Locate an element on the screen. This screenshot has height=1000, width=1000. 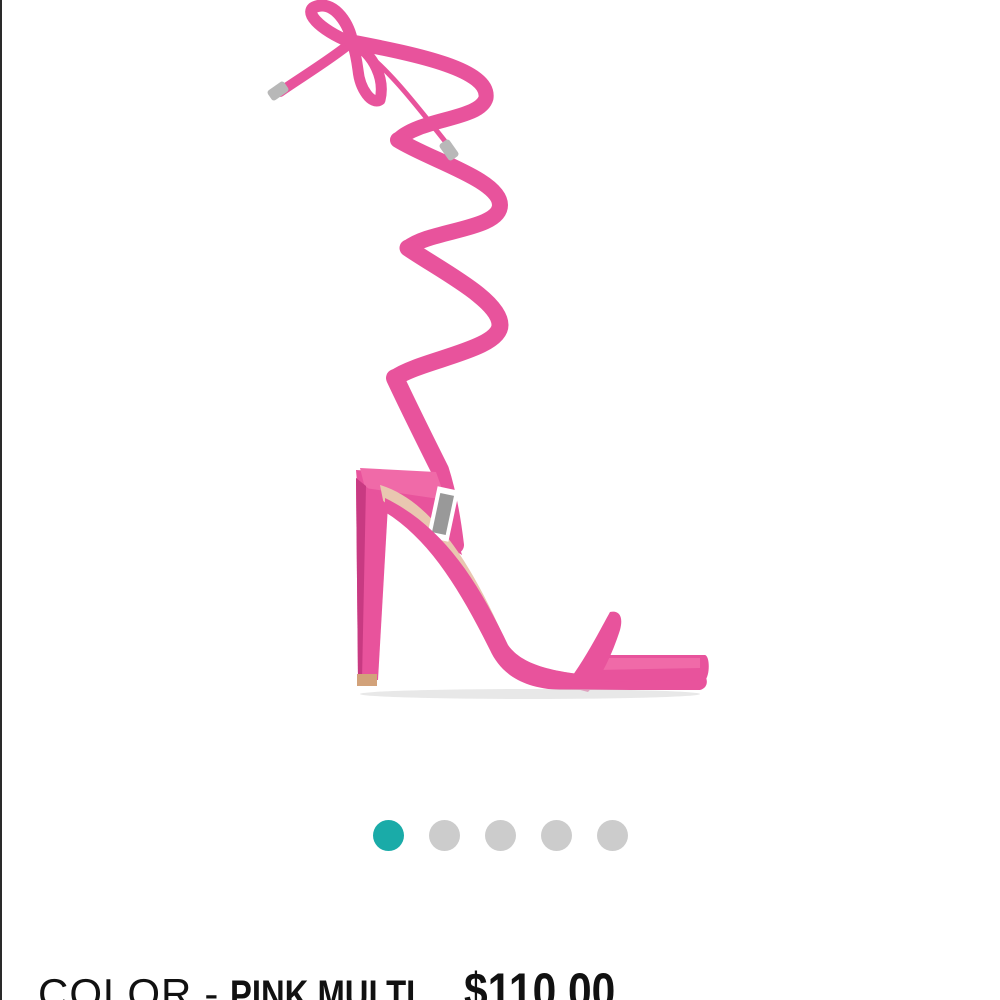
carousel-dots is located at coordinates (500, 836).